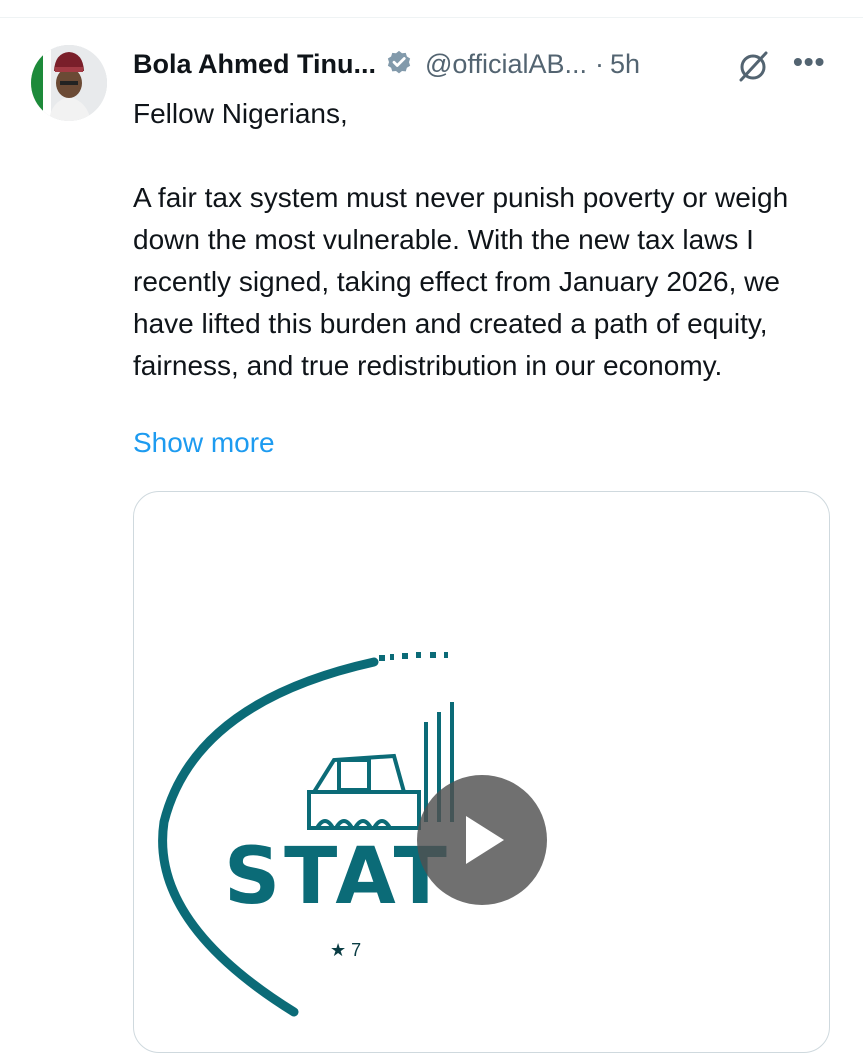 The height and width of the screenshot is (1053, 863). What do you see at coordinates (240, 113) in the screenshot?
I see `tweet-greeting: Fellow Nigerians,` at bounding box center [240, 113].